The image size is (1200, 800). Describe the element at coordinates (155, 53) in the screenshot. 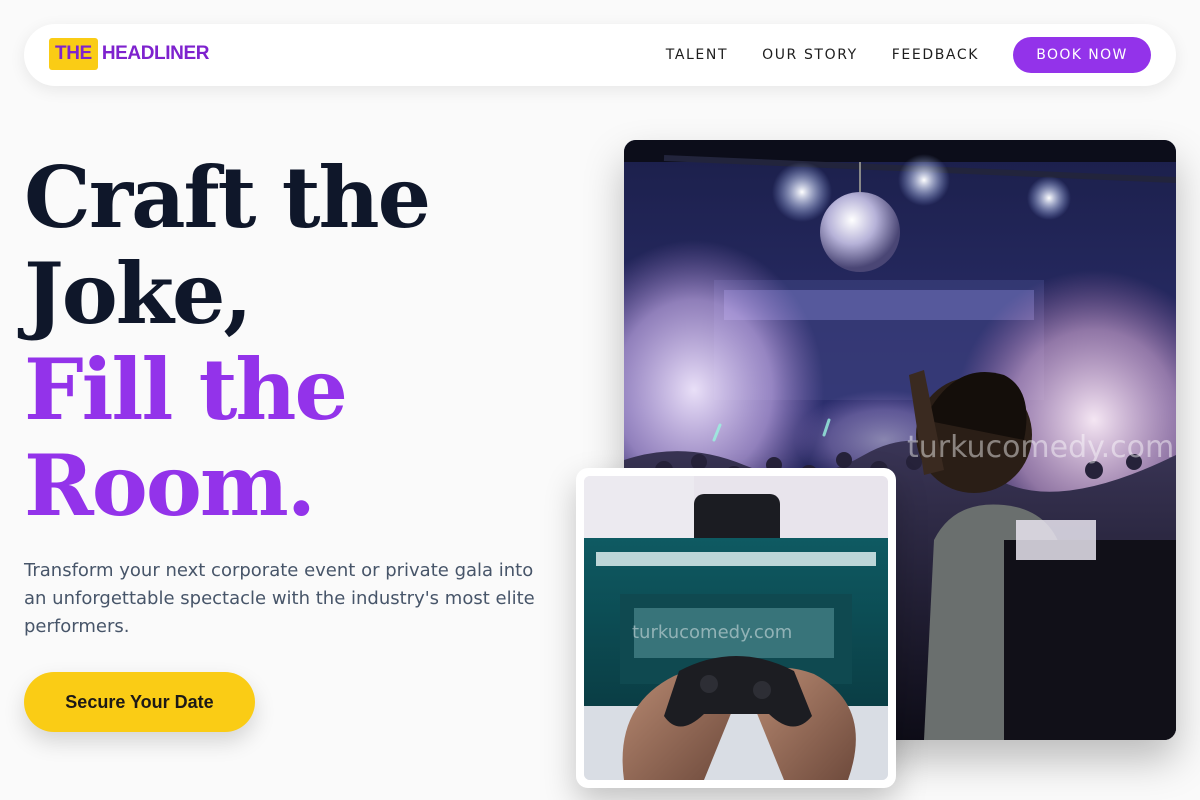

I see `logo-headliner: HEADLINER` at that location.